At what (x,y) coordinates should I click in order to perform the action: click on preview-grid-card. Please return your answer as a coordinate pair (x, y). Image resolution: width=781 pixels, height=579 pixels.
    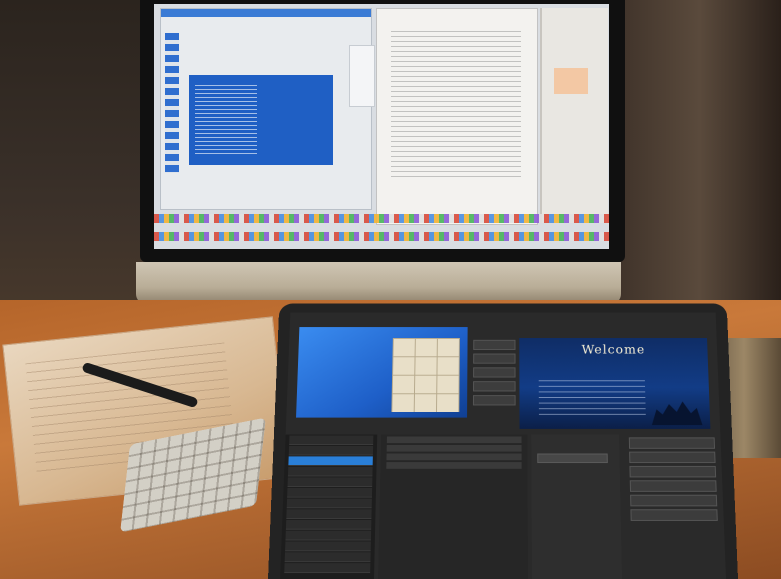
    Looking at the image, I should click on (425, 375).